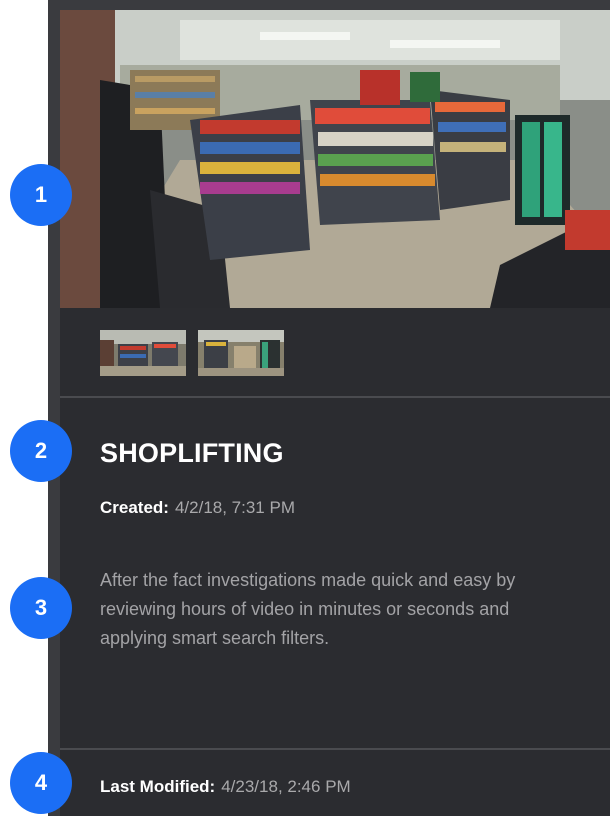 This screenshot has width=610, height=816. What do you see at coordinates (41, 608) in the screenshot?
I see `callout-badge-3: 3` at bounding box center [41, 608].